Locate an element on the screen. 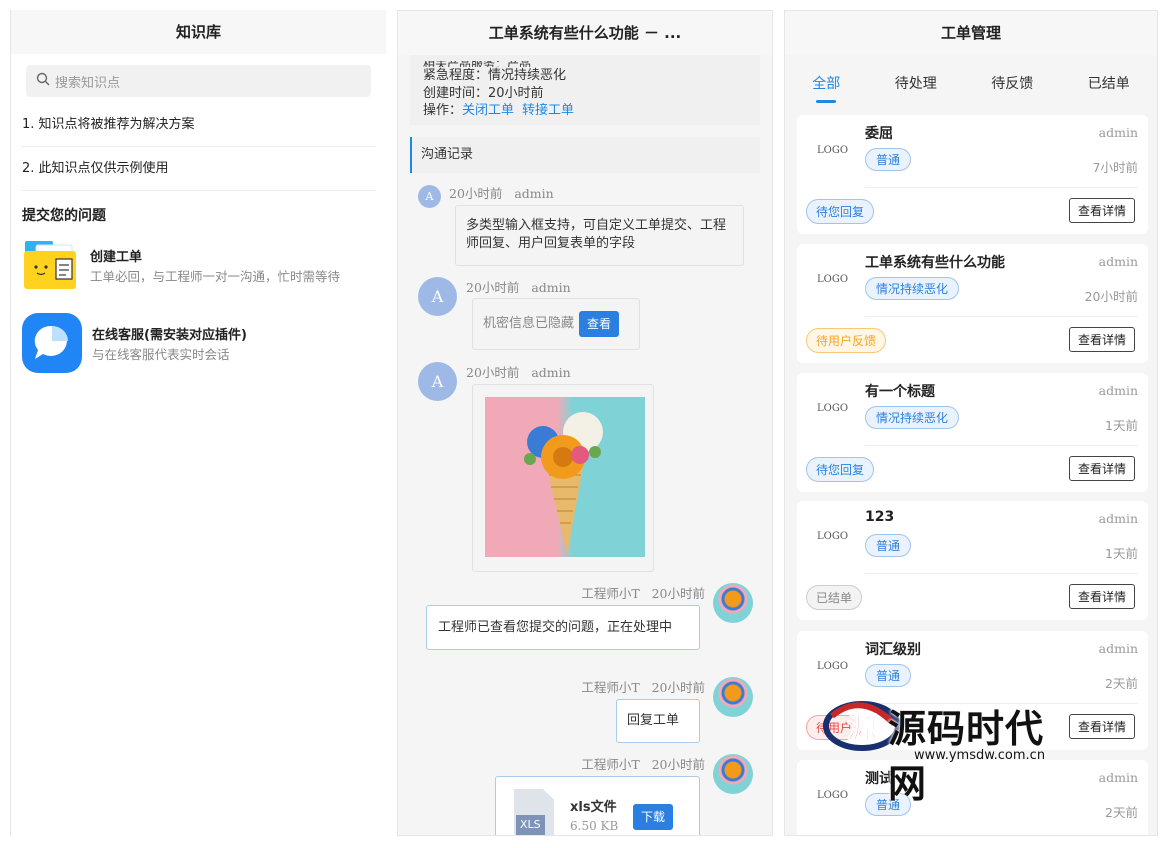  create-ticket-title: 创建工单 is located at coordinates (116, 257).